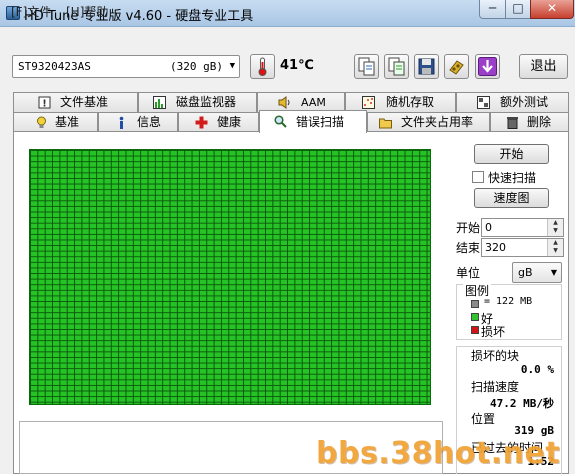  I want to click on tab-label: 删除, so click(539, 122).